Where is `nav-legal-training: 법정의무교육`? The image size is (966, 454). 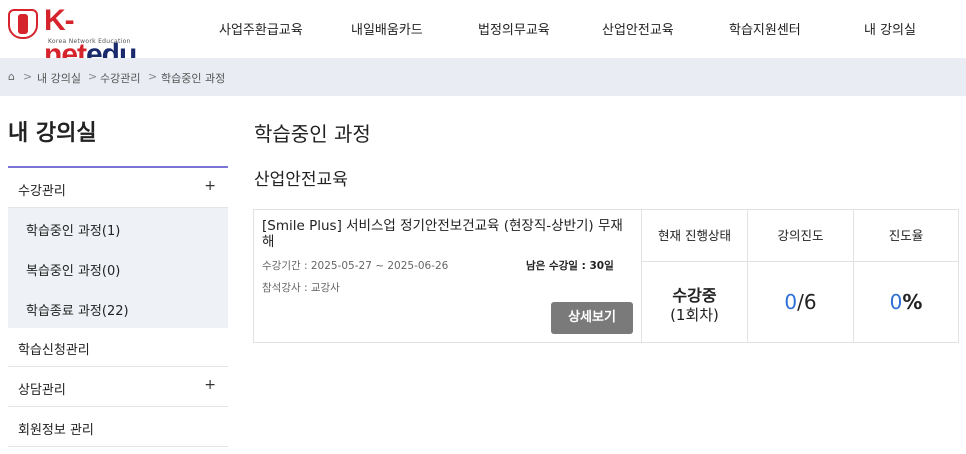 nav-legal-training: 법정의무교육 is located at coordinates (514, 28).